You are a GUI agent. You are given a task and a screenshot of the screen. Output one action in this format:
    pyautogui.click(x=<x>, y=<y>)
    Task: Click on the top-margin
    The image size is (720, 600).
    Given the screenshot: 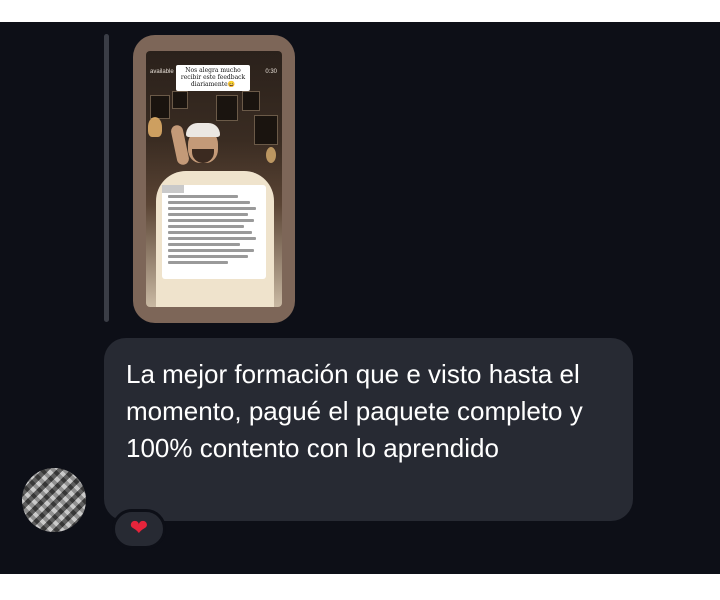 What is the action you would take?
    pyautogui.click(x=360, y=11)
    